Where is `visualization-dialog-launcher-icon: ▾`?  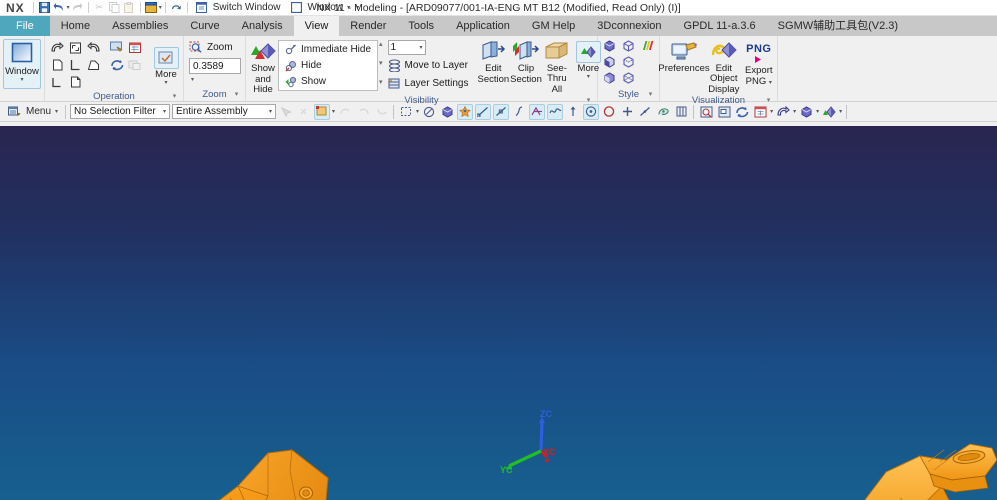 visualization-dialog-launcher-icon: ▾ is located at coordinates (768, 100).